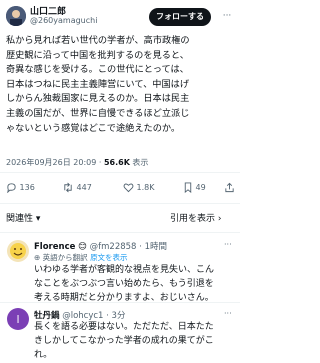 The width and height of the screenshot is (320, 363). I want to click on reply-header: Florence 😊 @fm22858 · 1時間, so click(100, 246).